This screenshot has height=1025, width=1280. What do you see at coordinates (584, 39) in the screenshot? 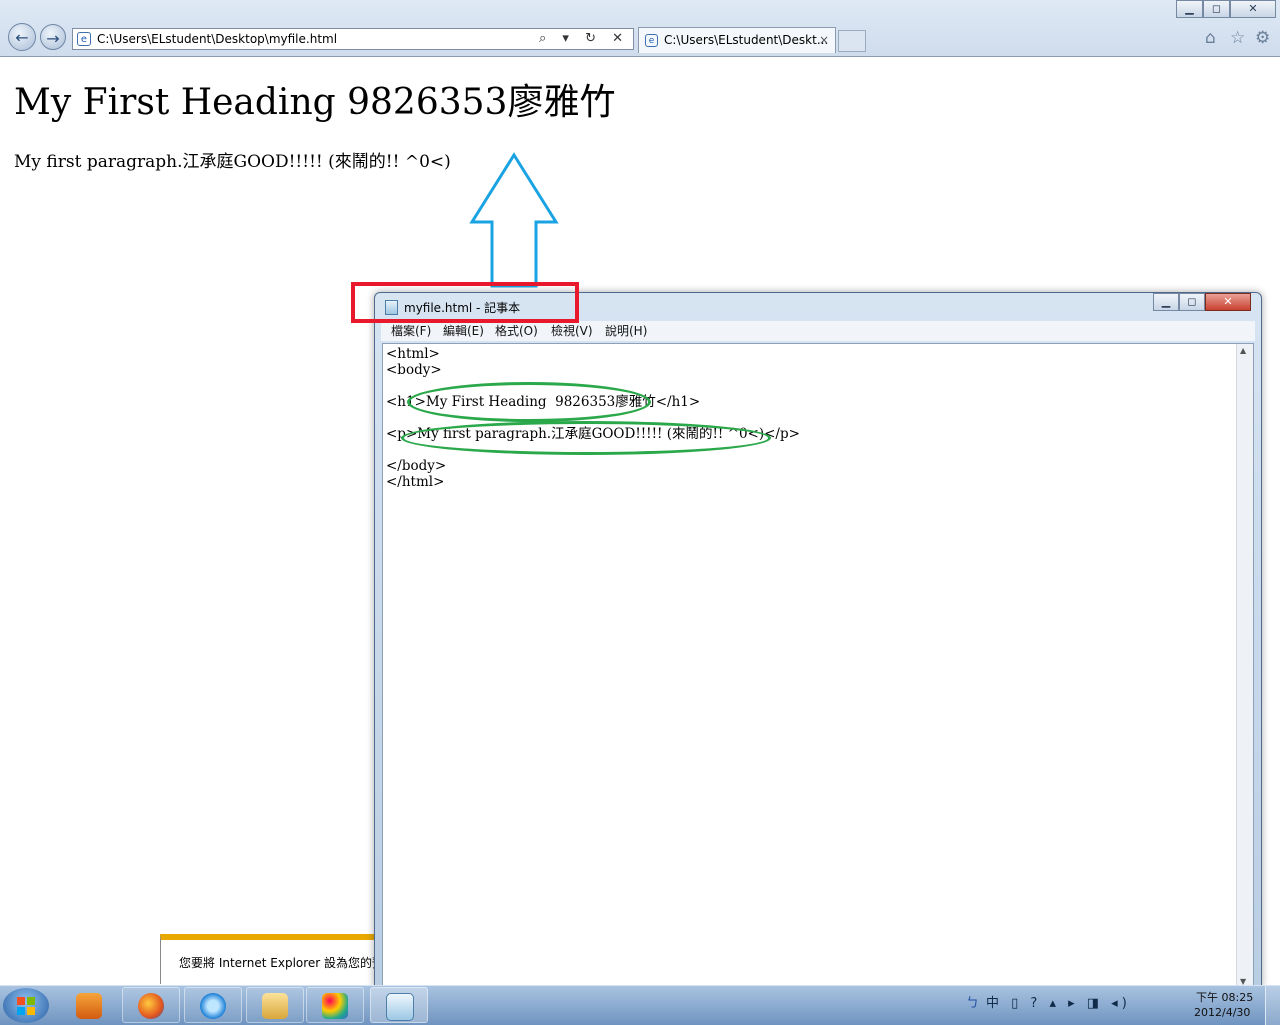
I see `address-tools: ⌕ ▾ ↻ ✕` at bounding box center [584, 39].